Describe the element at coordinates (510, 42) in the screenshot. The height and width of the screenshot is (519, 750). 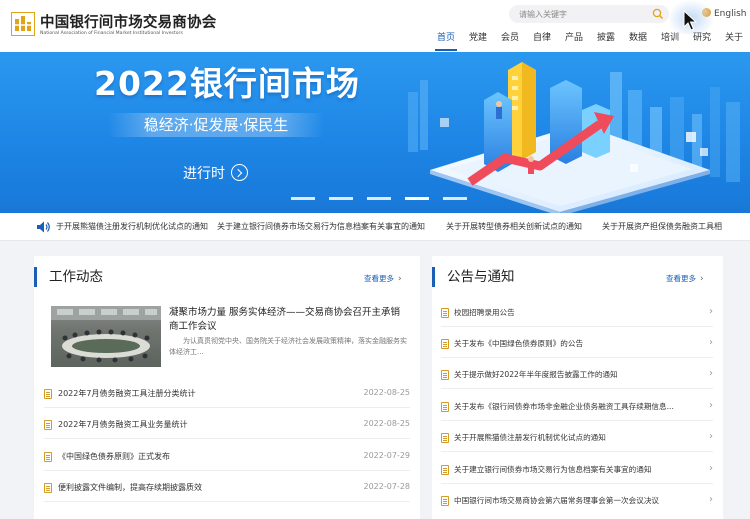
I see `nav-members: 会员` at that location.